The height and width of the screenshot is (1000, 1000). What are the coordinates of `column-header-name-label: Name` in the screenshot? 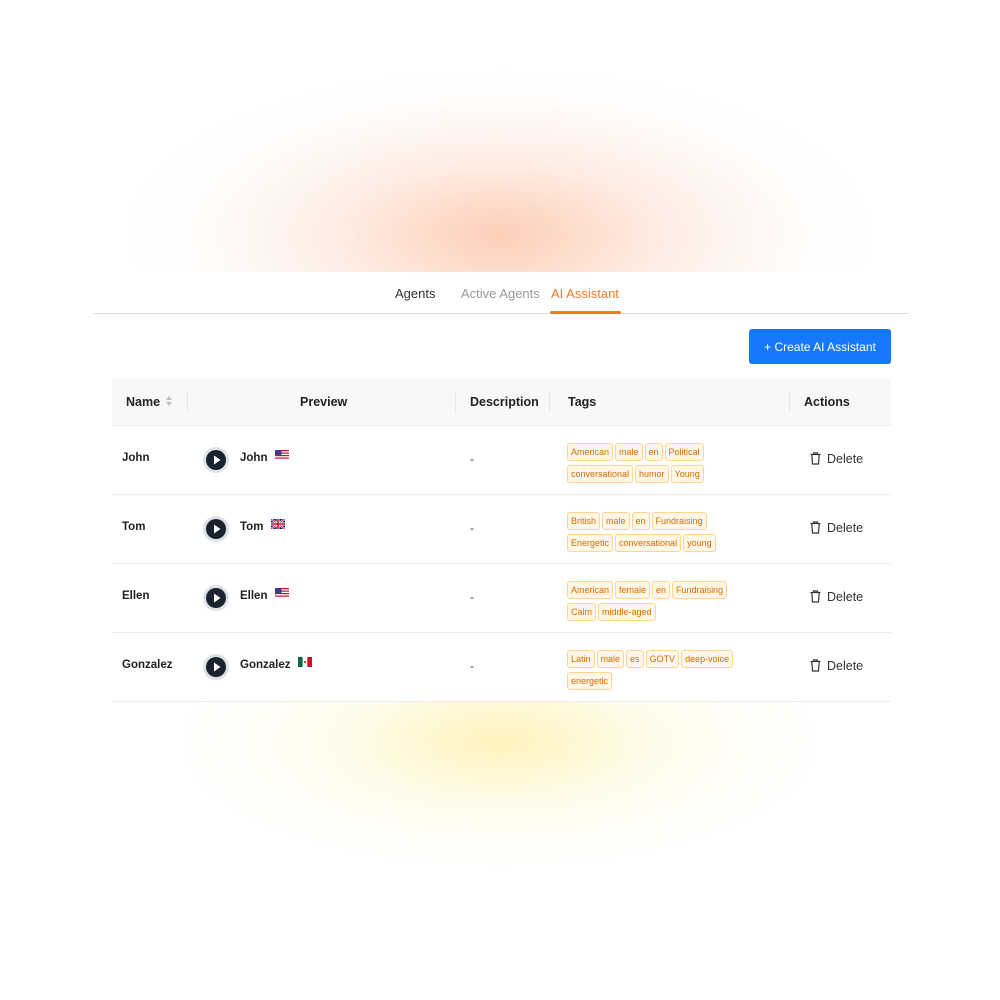 It's located at (143, 402).